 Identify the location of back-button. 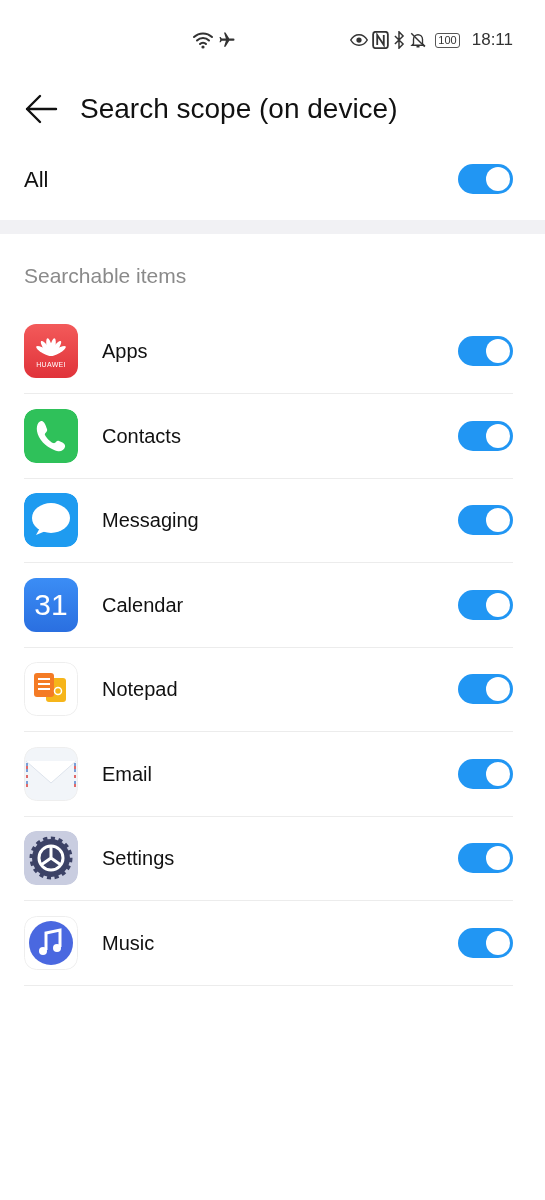
(41, 109).